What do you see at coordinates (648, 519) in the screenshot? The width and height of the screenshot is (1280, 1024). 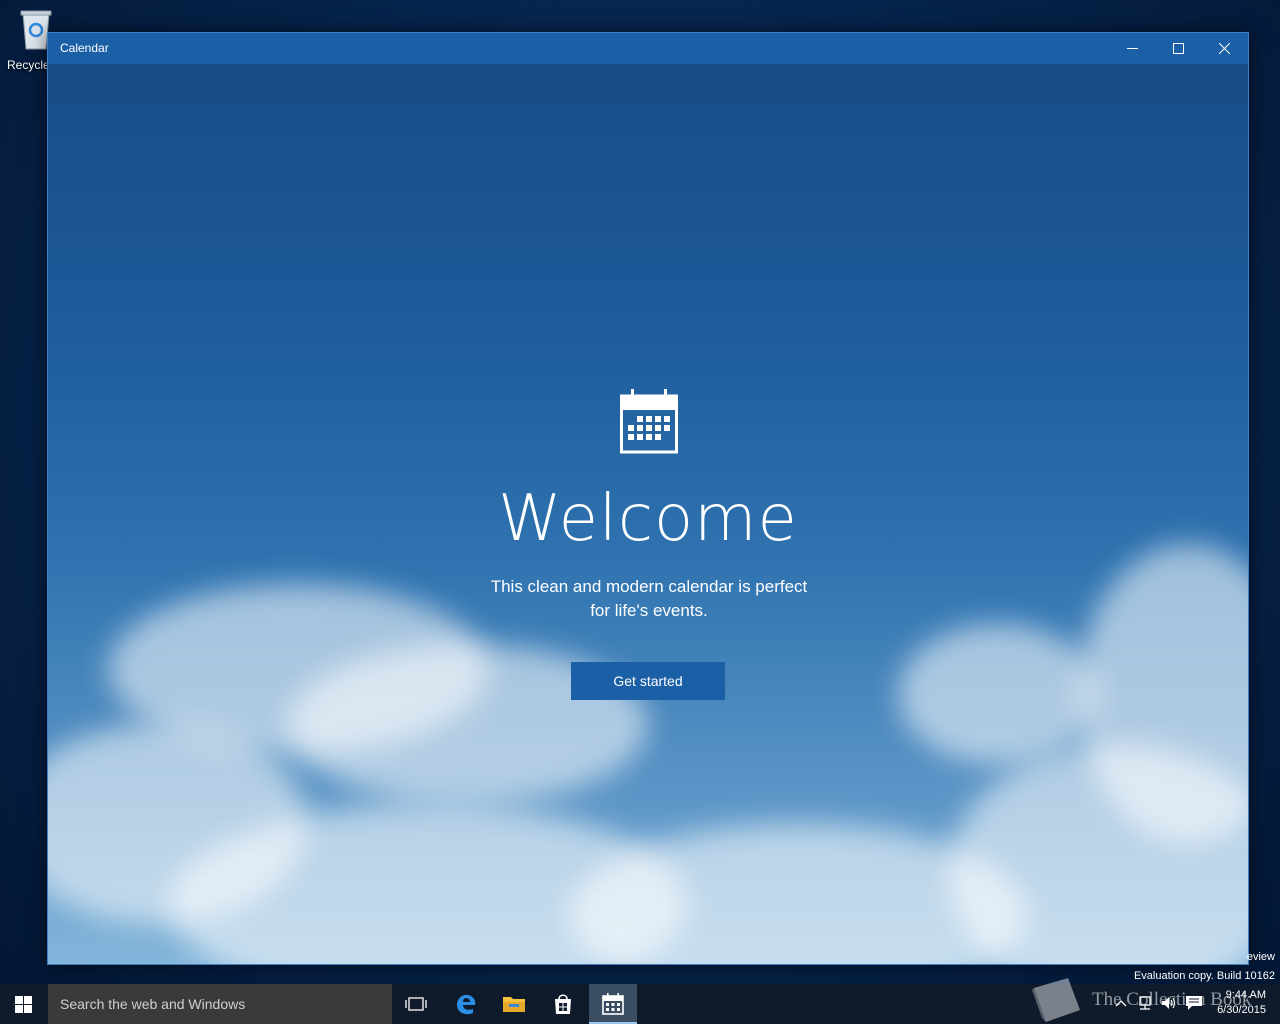 I see `welcome-title: Welcome` at bounding box center [648, 519].